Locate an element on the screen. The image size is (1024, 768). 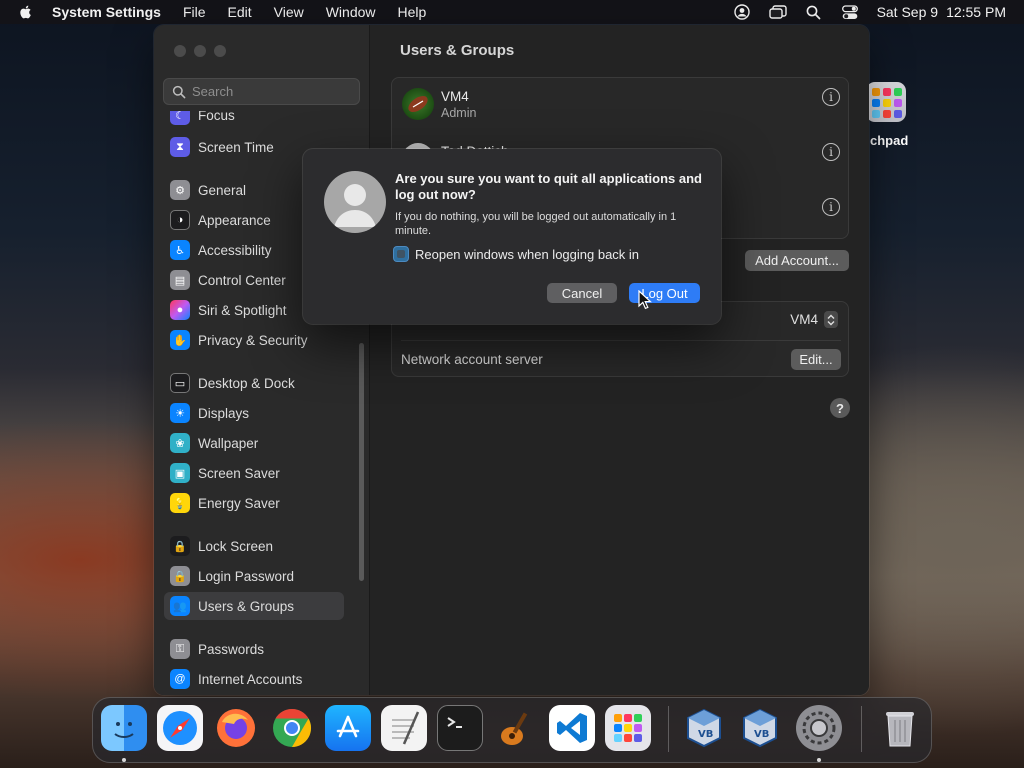
reopen-windows-checkbox: Reopen windows when logging back in is located at coordinates (516, 254).